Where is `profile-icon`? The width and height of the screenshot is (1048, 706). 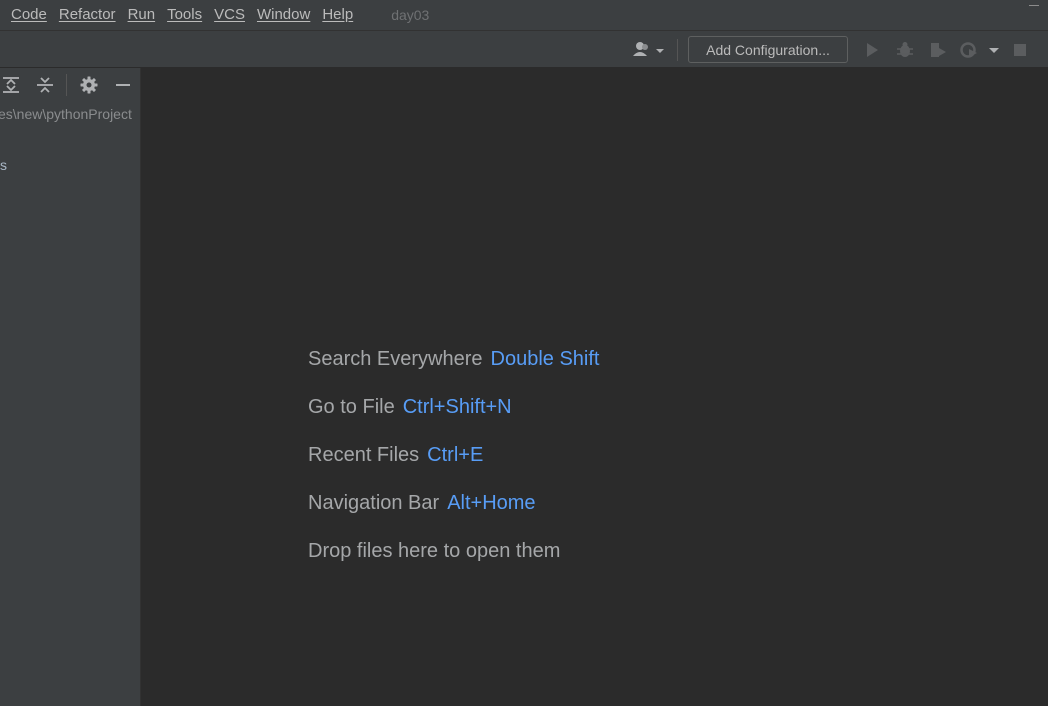
profile-icon is located at coordinates (969, 50).